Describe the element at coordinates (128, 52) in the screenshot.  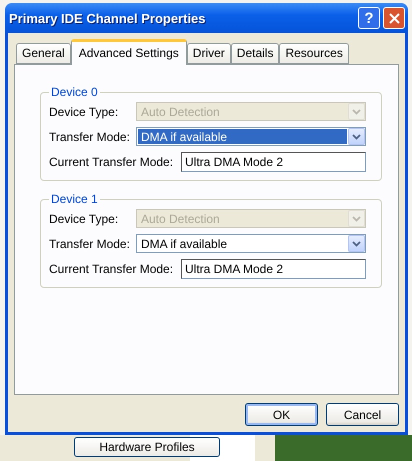
I see `tab: Advanced Settings` at that location.